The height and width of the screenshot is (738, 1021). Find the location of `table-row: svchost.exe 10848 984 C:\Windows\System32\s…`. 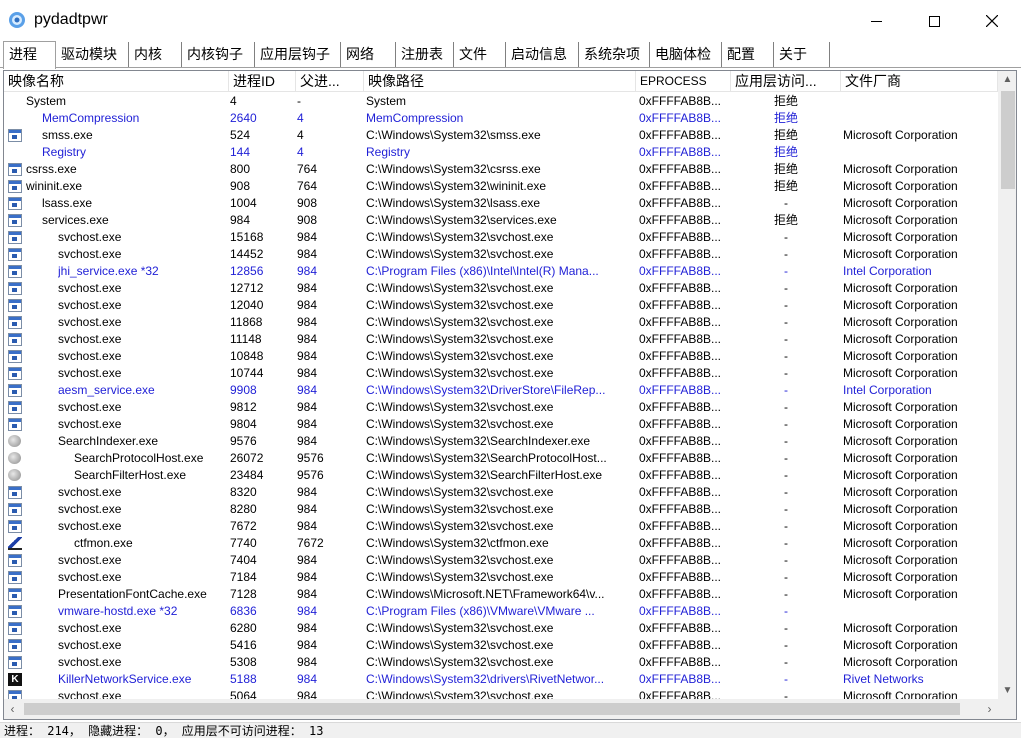

table-row: svchost.exe 10848 984 C:\Windows\System32\s… is located at coordinates (501, 356).